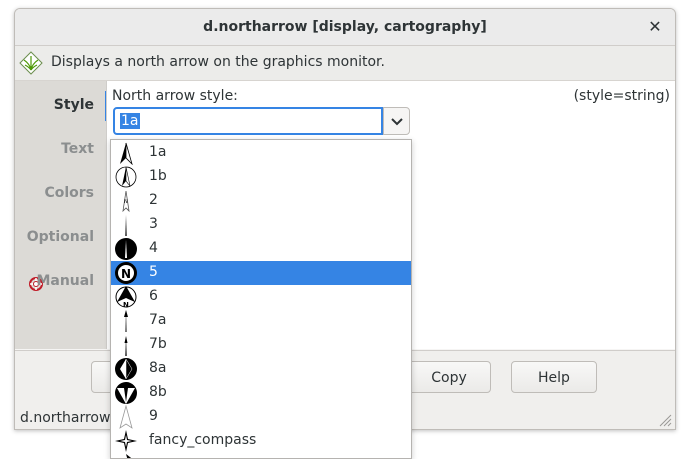  Describe the element at coordinates (126, 346) in the screenshot. I see `arrow-7b-icon` at that location.